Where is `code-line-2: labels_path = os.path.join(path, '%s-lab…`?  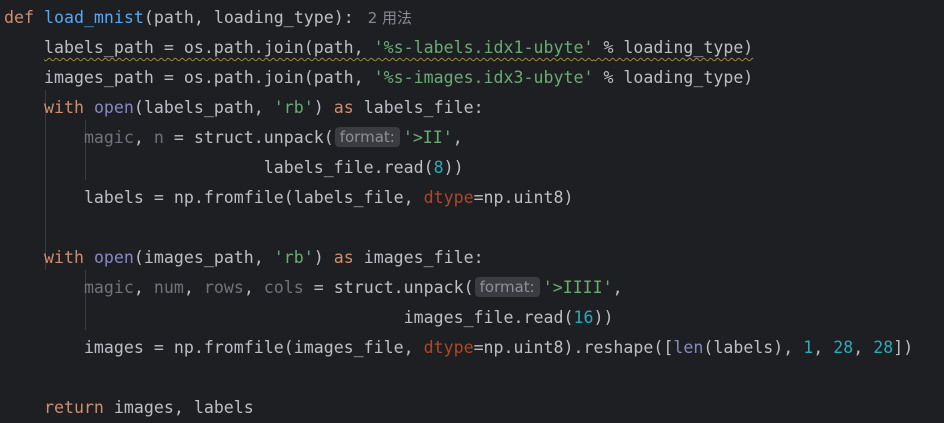 code-line-2: labels_path = os.path.join(path, '%s-lab… is located at coordinates (378, 48).